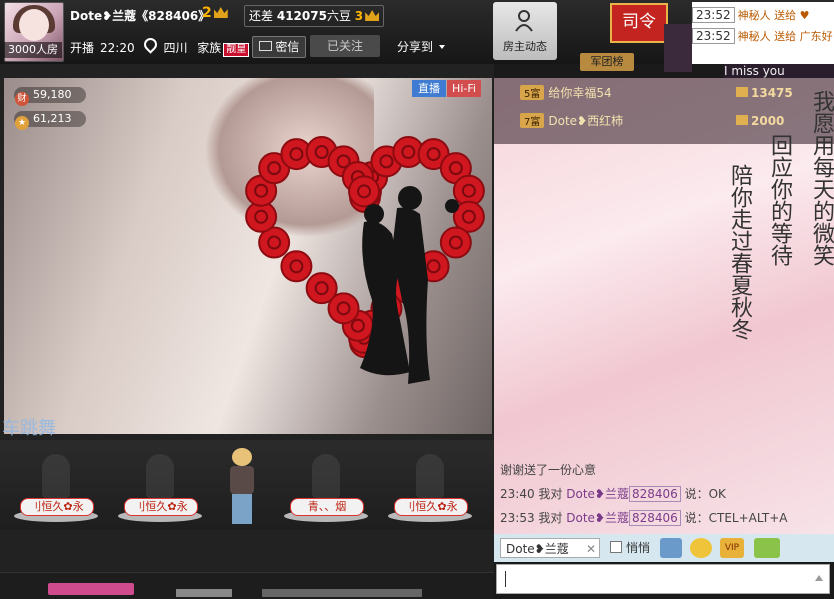 The image size is (834, 599). What do you see at coordinates (265, 46) in the screenshot?
I see `envelope-icon` at bounding box center [265, 46].